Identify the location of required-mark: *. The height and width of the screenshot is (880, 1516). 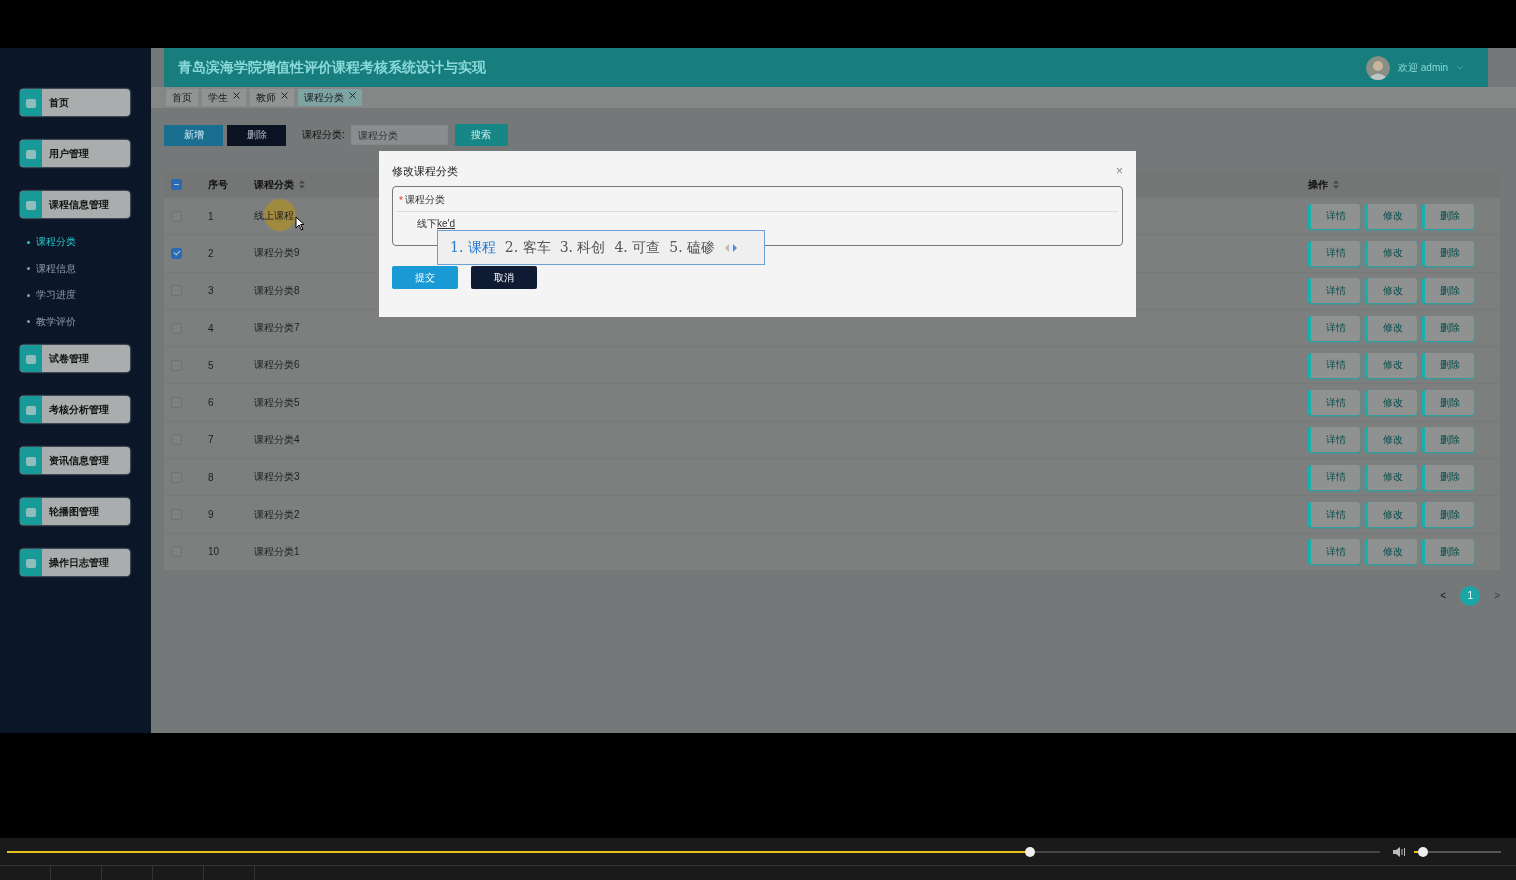
(401, 200).